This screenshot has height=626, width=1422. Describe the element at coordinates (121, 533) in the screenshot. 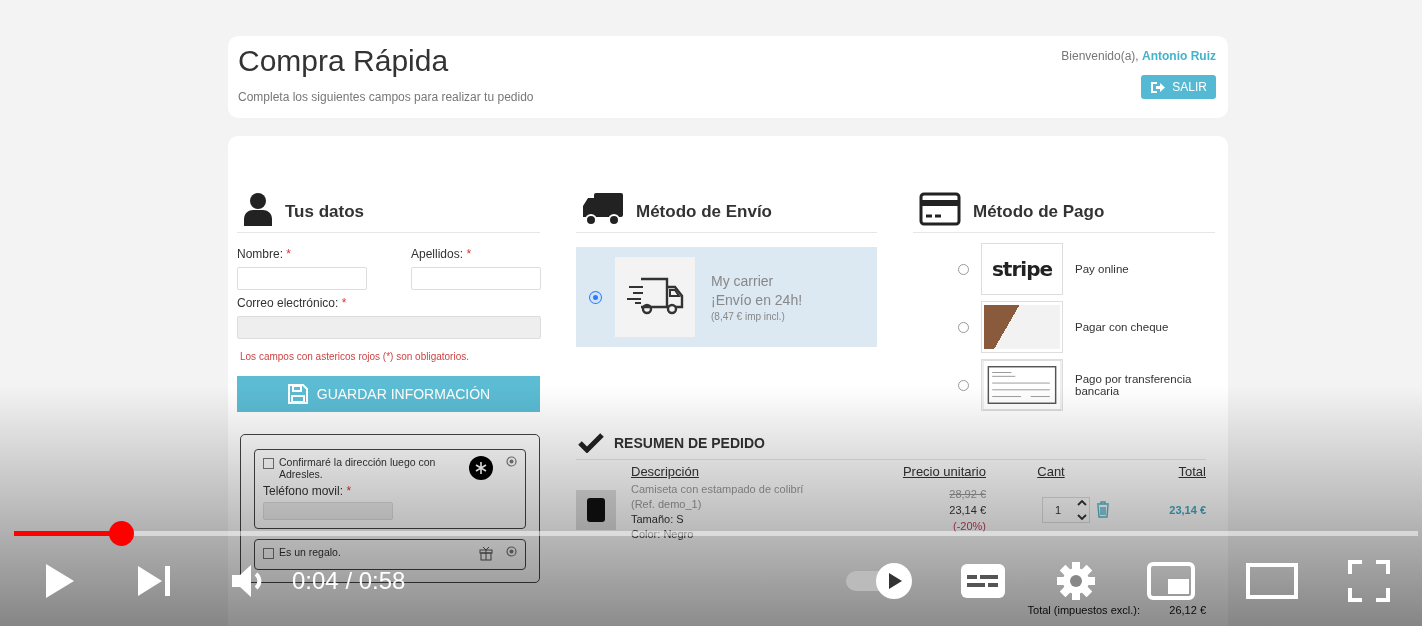

I see `progress-handle` at that location.